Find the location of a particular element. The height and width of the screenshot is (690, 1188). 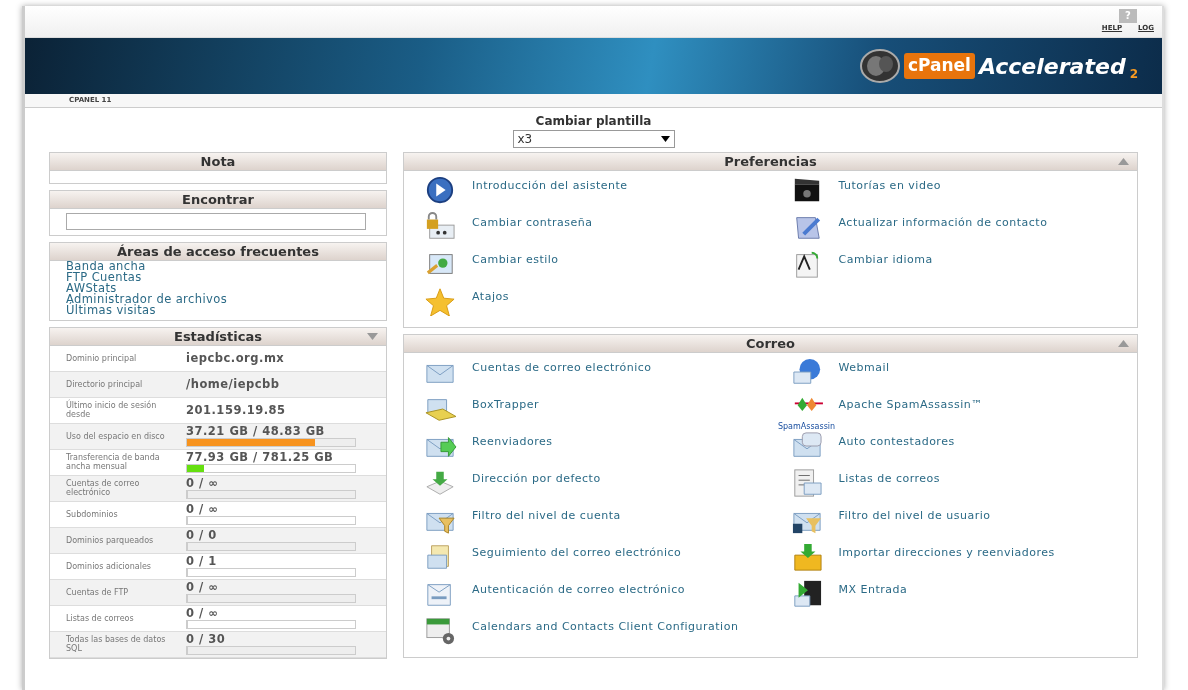

feature-link: Webmail is located at coordinates (864, 365).